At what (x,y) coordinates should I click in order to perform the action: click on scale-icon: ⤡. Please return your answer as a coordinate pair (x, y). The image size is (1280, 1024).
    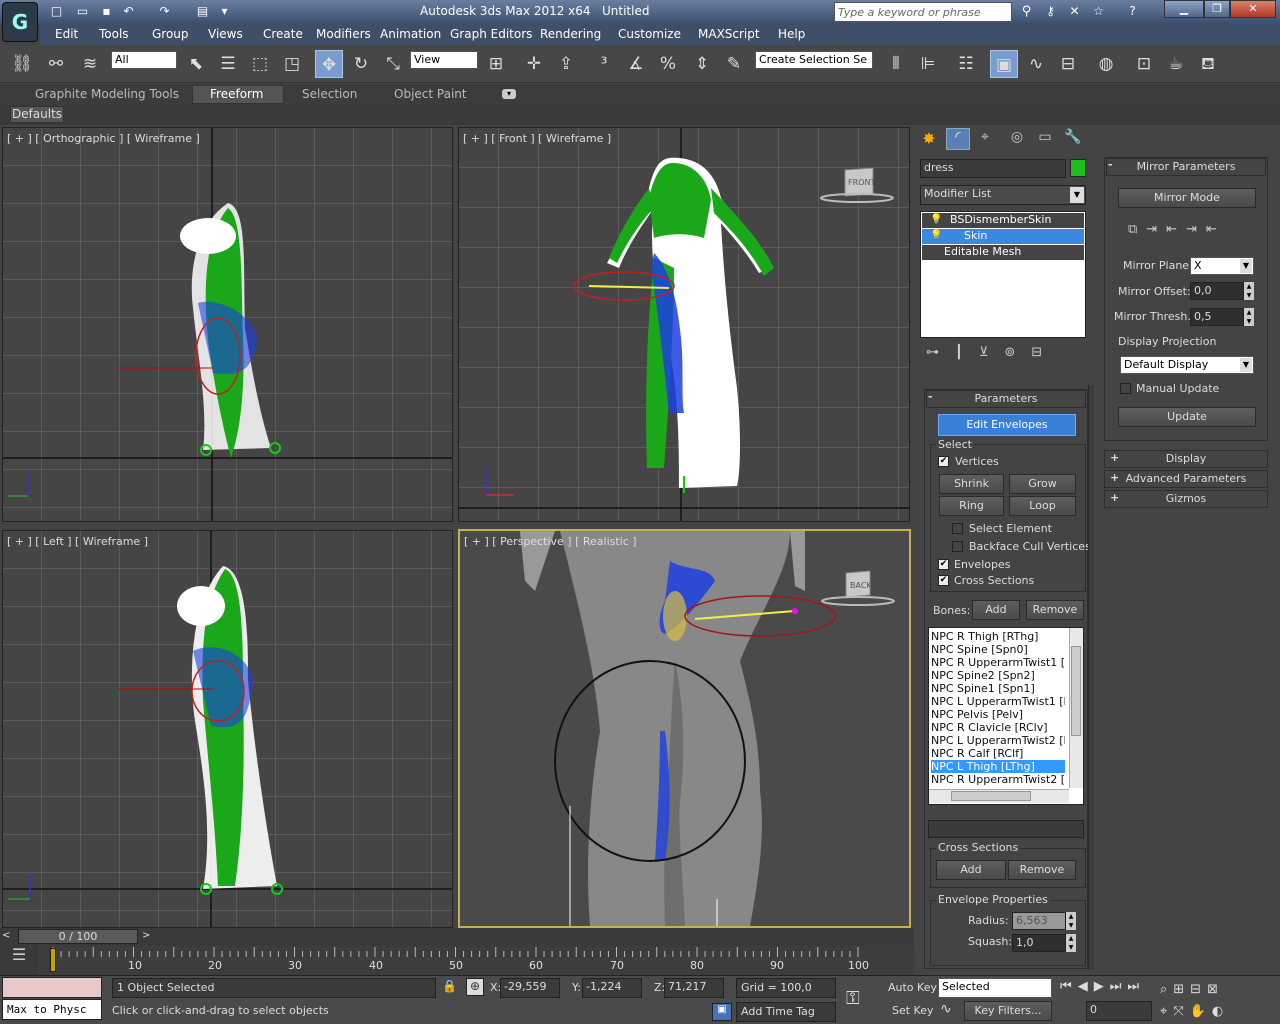
    Looking at the image, I should click on (393, 64).